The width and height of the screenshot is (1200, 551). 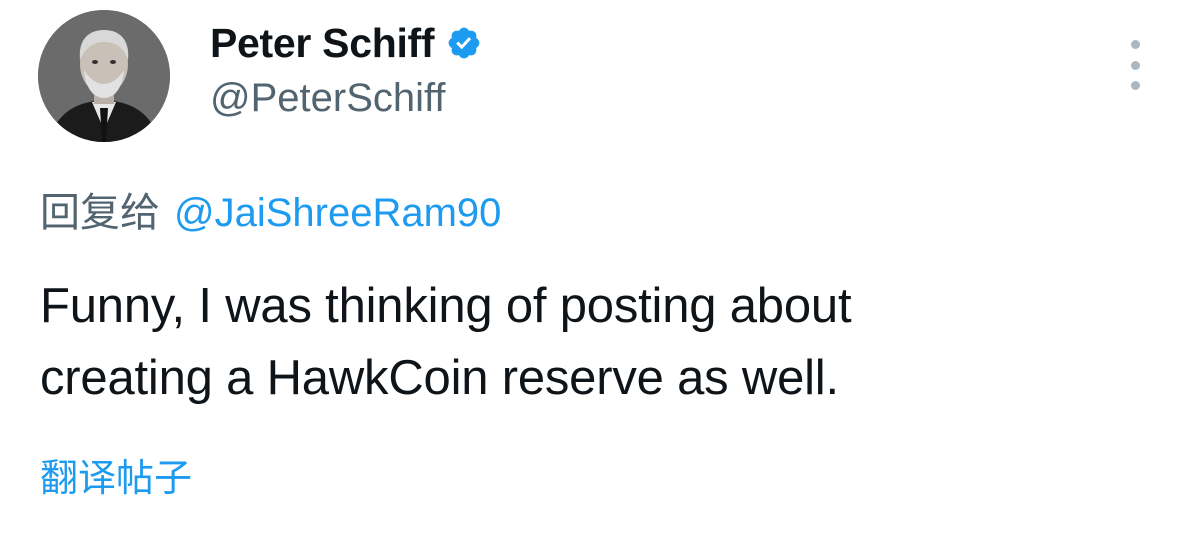 I want to click on avatar, so click(x=104, y=76).